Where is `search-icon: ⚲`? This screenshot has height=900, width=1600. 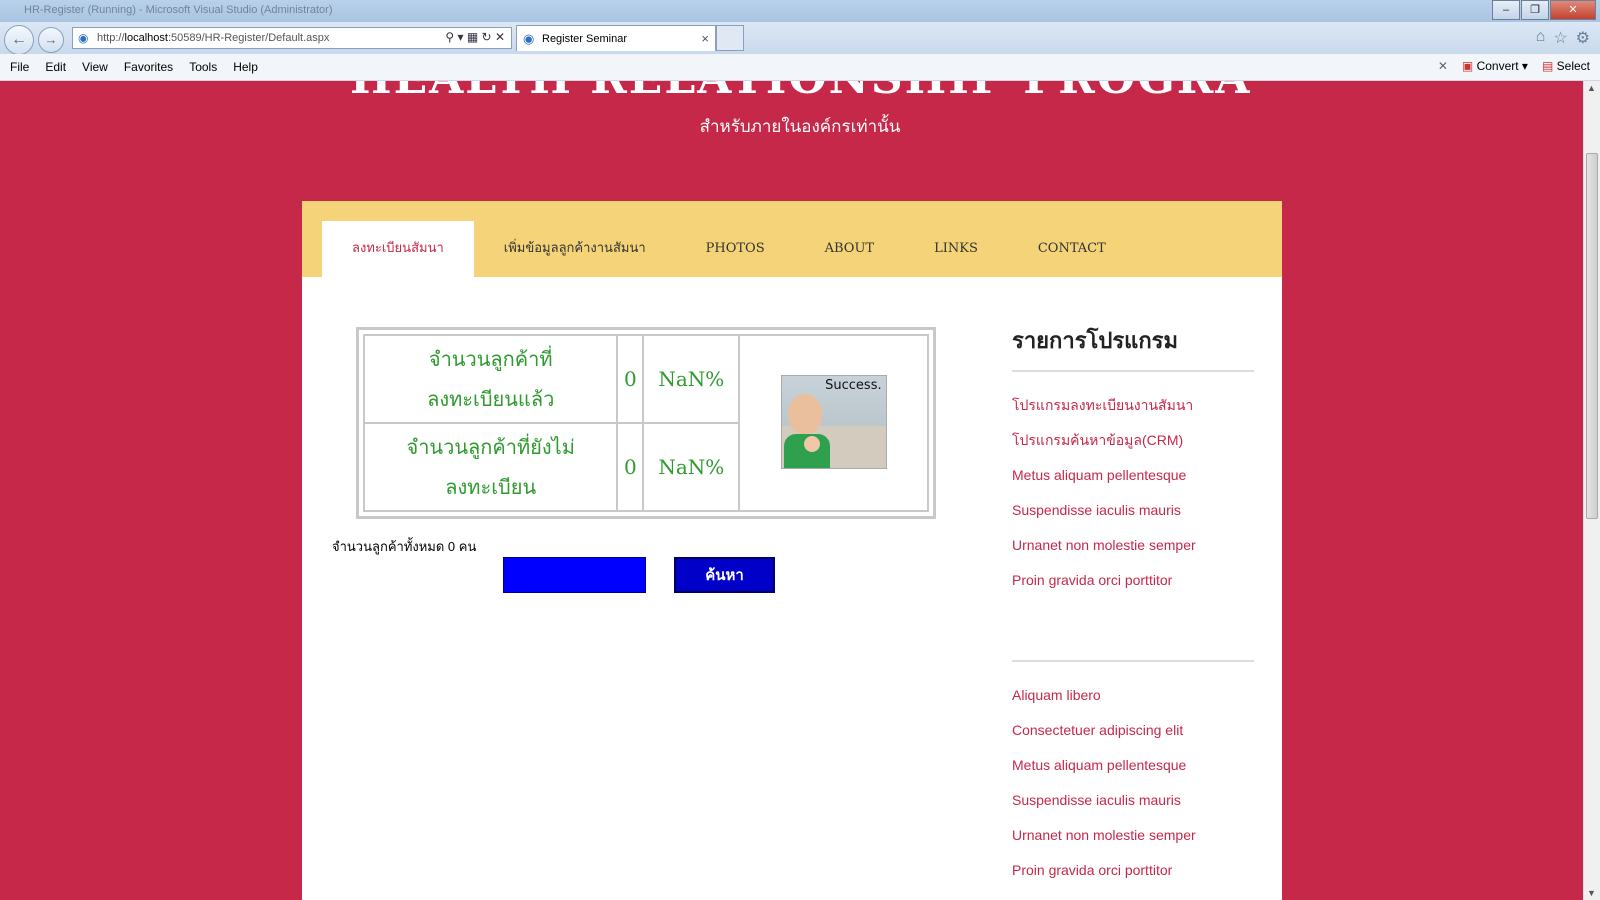 search-icon: ⚲ is located at coordinates (449, 37).